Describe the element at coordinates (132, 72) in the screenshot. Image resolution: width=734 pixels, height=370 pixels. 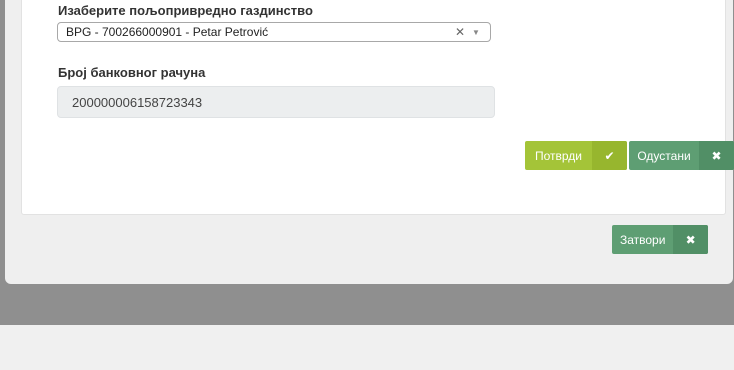
I see `bank-account-label: Број банковног рачуна` at that location.